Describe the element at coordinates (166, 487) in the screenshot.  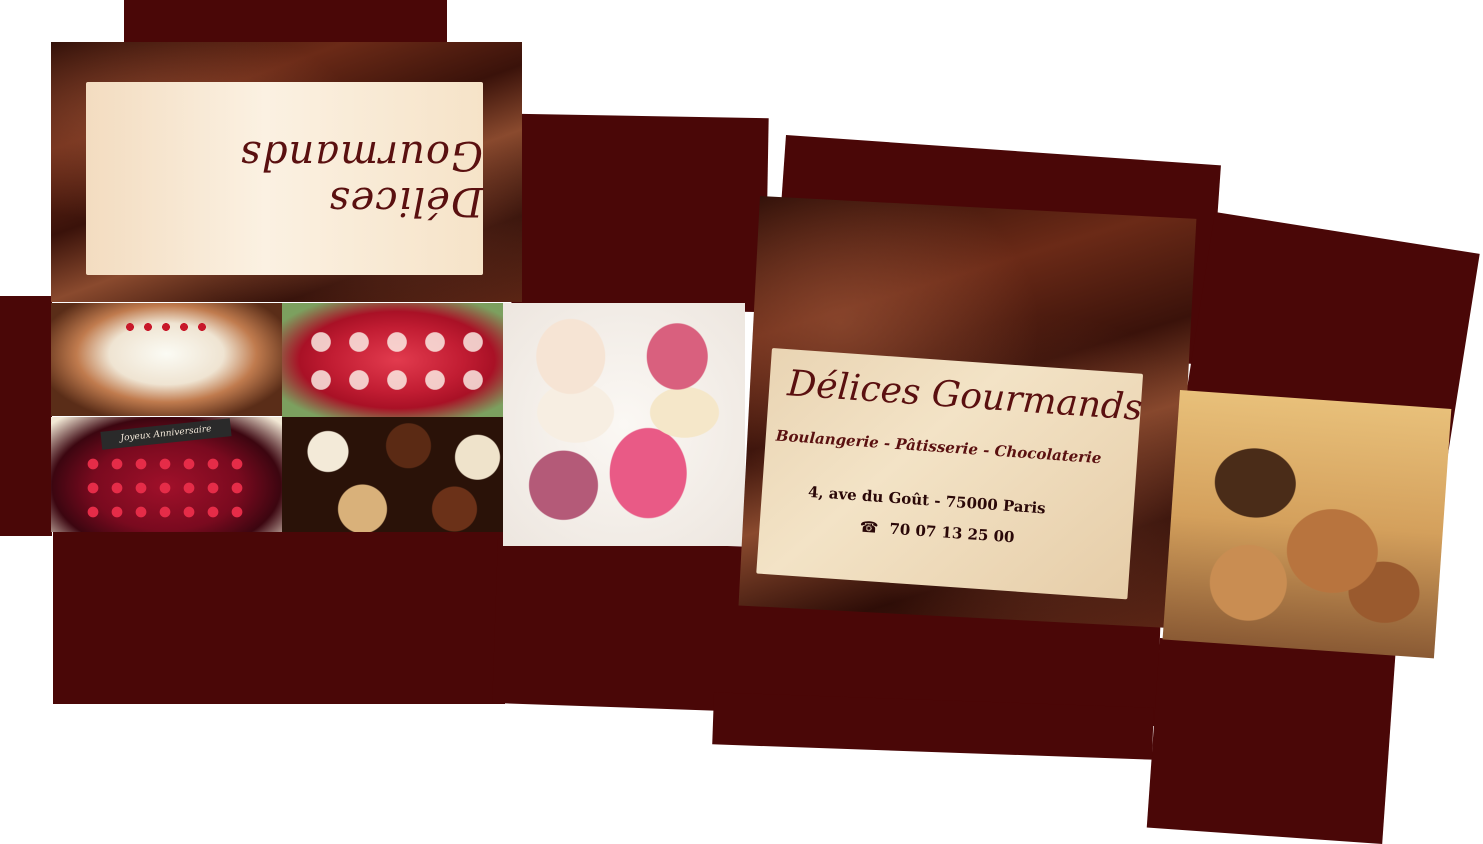
I see `raspberry-decor` at that location.